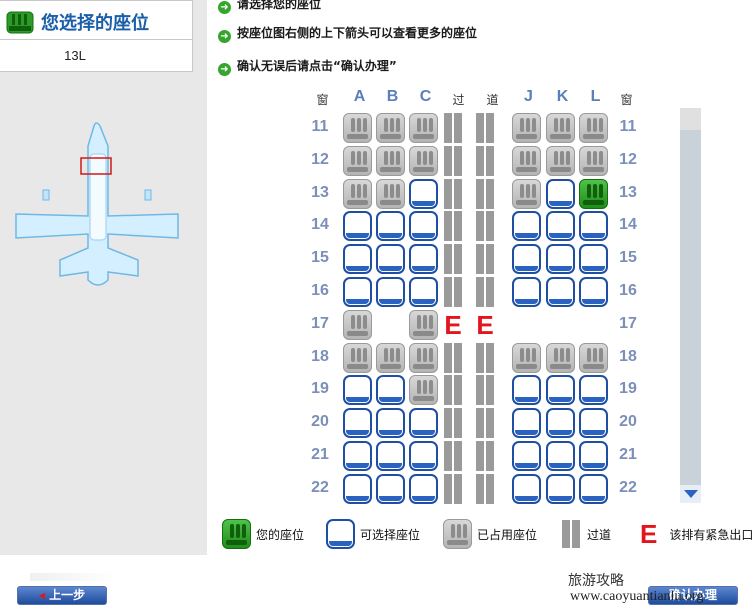  I want to click on col-head-aisle-1: 过, so click(458, 100).